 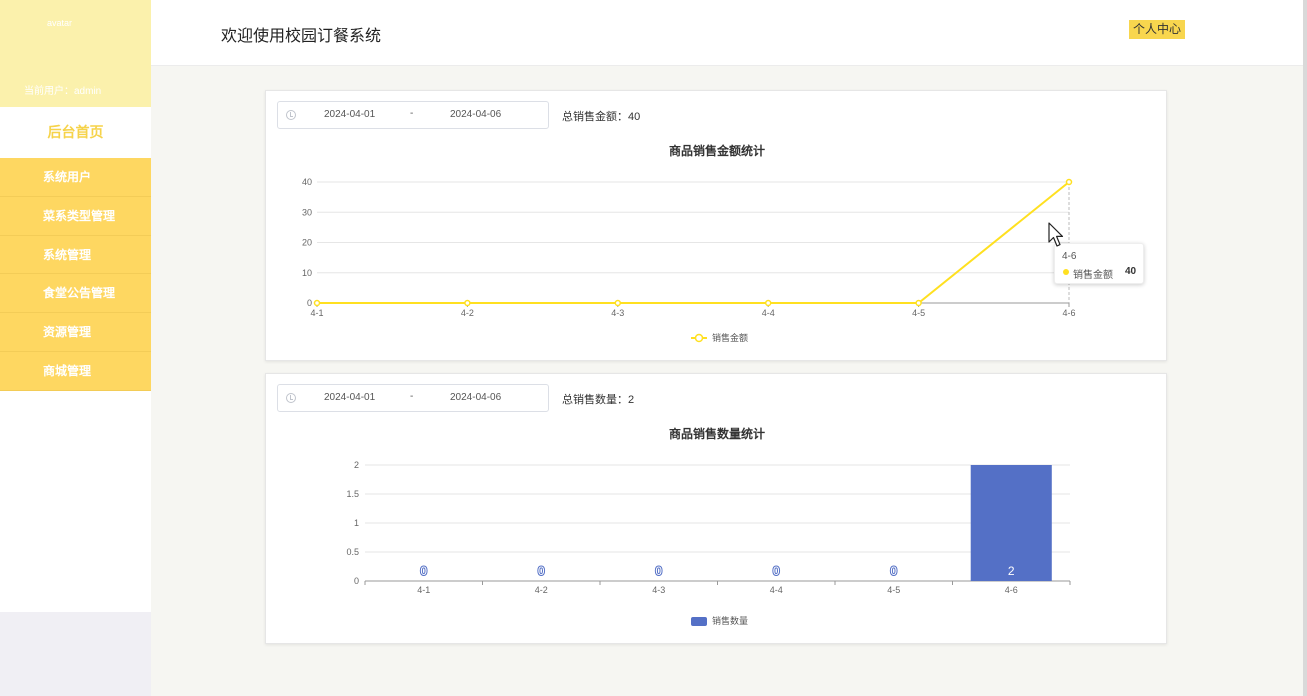 What do you see at coordinates (1157, 29) in the screenshot?
I see `personal-center-button: 个人中心` at bounding box center [1157, 29].